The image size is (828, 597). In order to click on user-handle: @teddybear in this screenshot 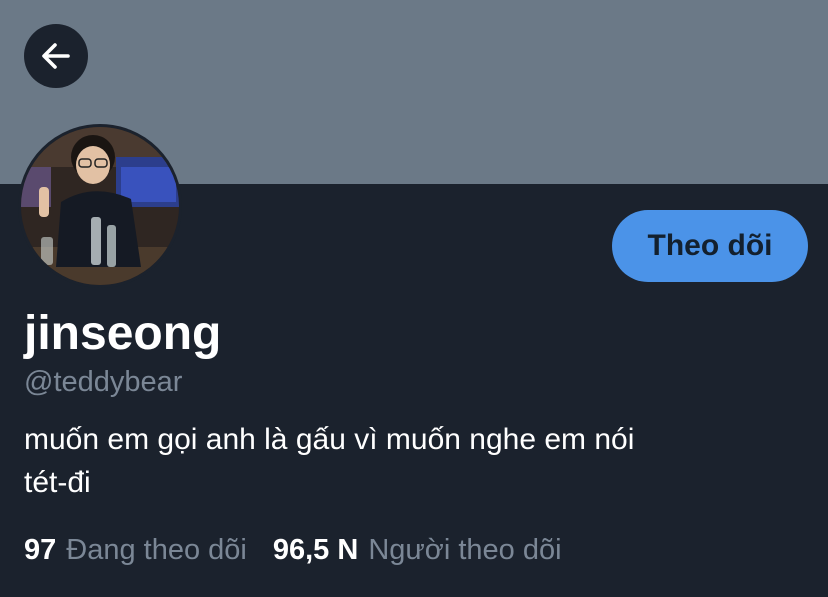, I will do `click(103, 382)`.